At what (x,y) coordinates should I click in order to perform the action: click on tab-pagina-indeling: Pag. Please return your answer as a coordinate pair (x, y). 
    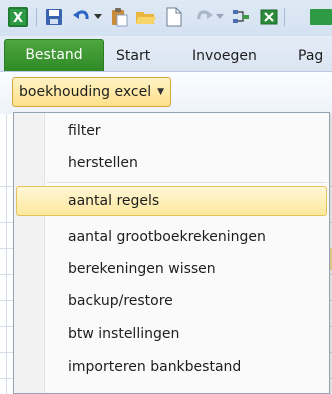
    Looking at the image, I should click on (310, 56).